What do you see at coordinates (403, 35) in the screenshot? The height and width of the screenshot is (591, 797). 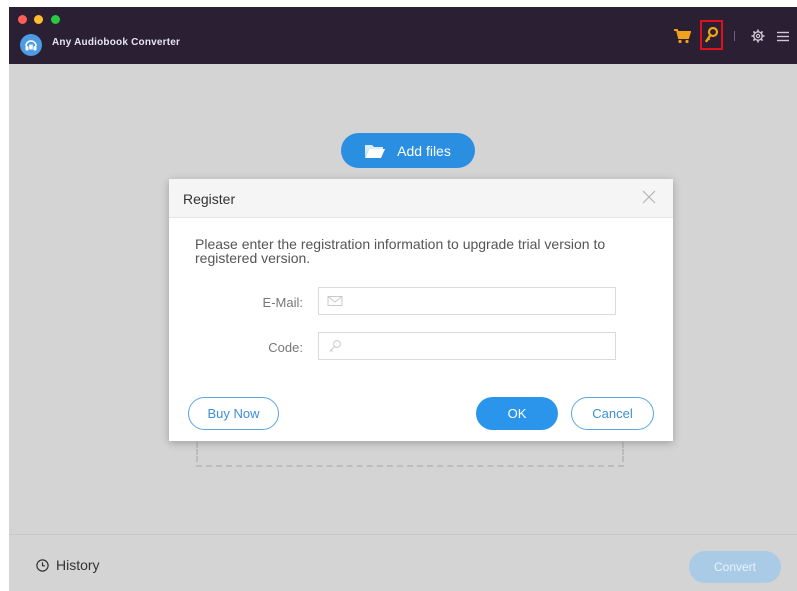 I see `title-bar: Any Audiobook Converter` at bounding box center [403, 35].